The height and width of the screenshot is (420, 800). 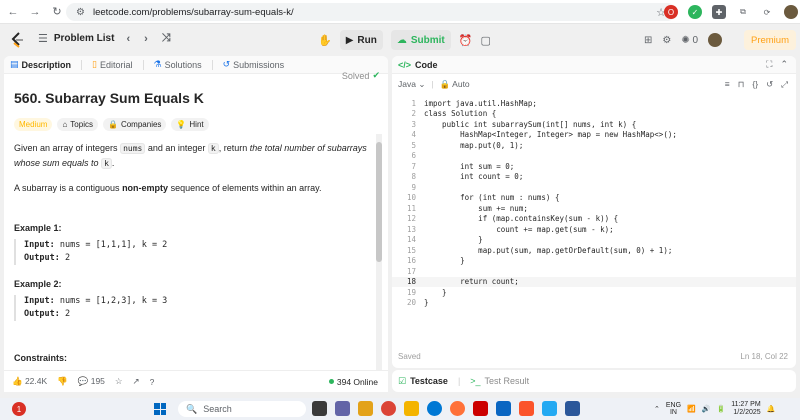 I want to click on extensions-menu-icon: ⧉, so click(x=743, y=12).